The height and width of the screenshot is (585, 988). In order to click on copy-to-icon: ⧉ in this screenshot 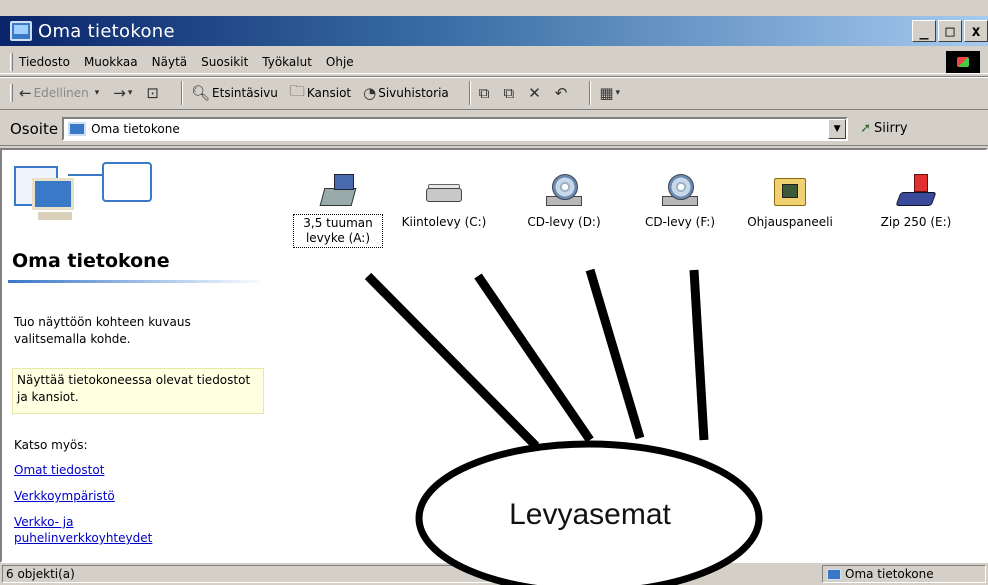, I will do `click(509, 93)`.